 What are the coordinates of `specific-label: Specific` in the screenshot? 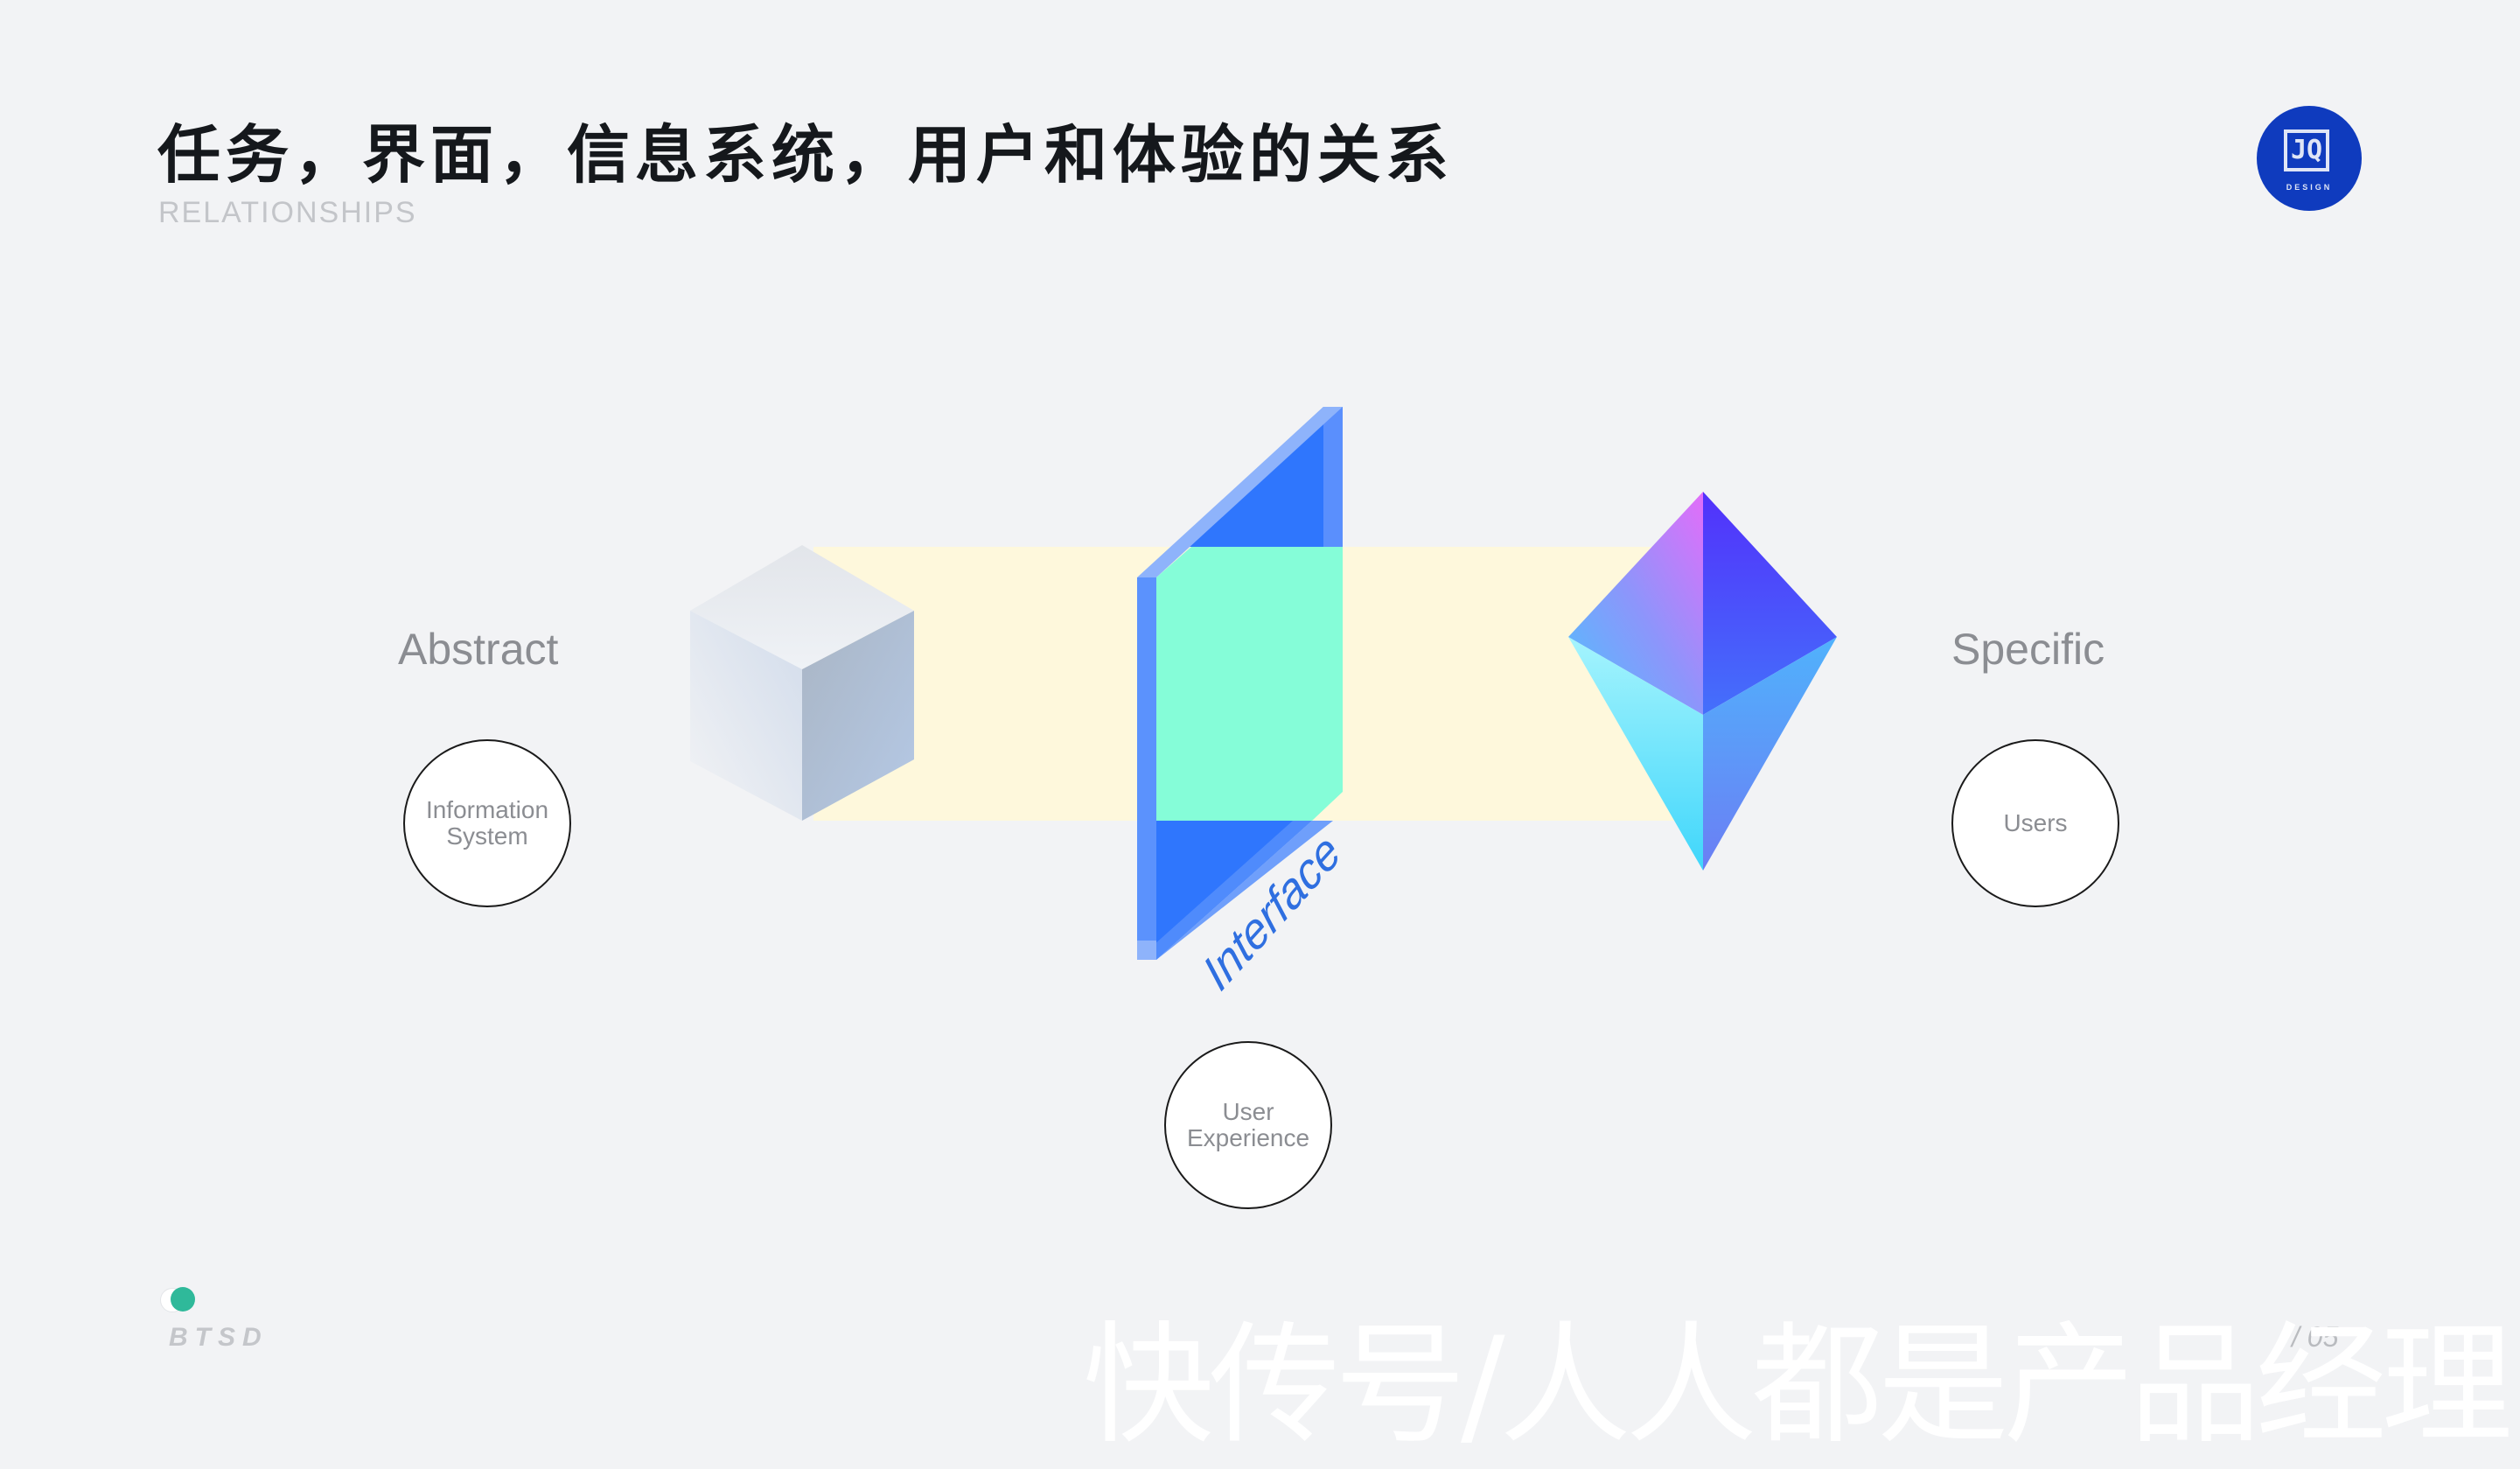 It's located at (2028, 650).